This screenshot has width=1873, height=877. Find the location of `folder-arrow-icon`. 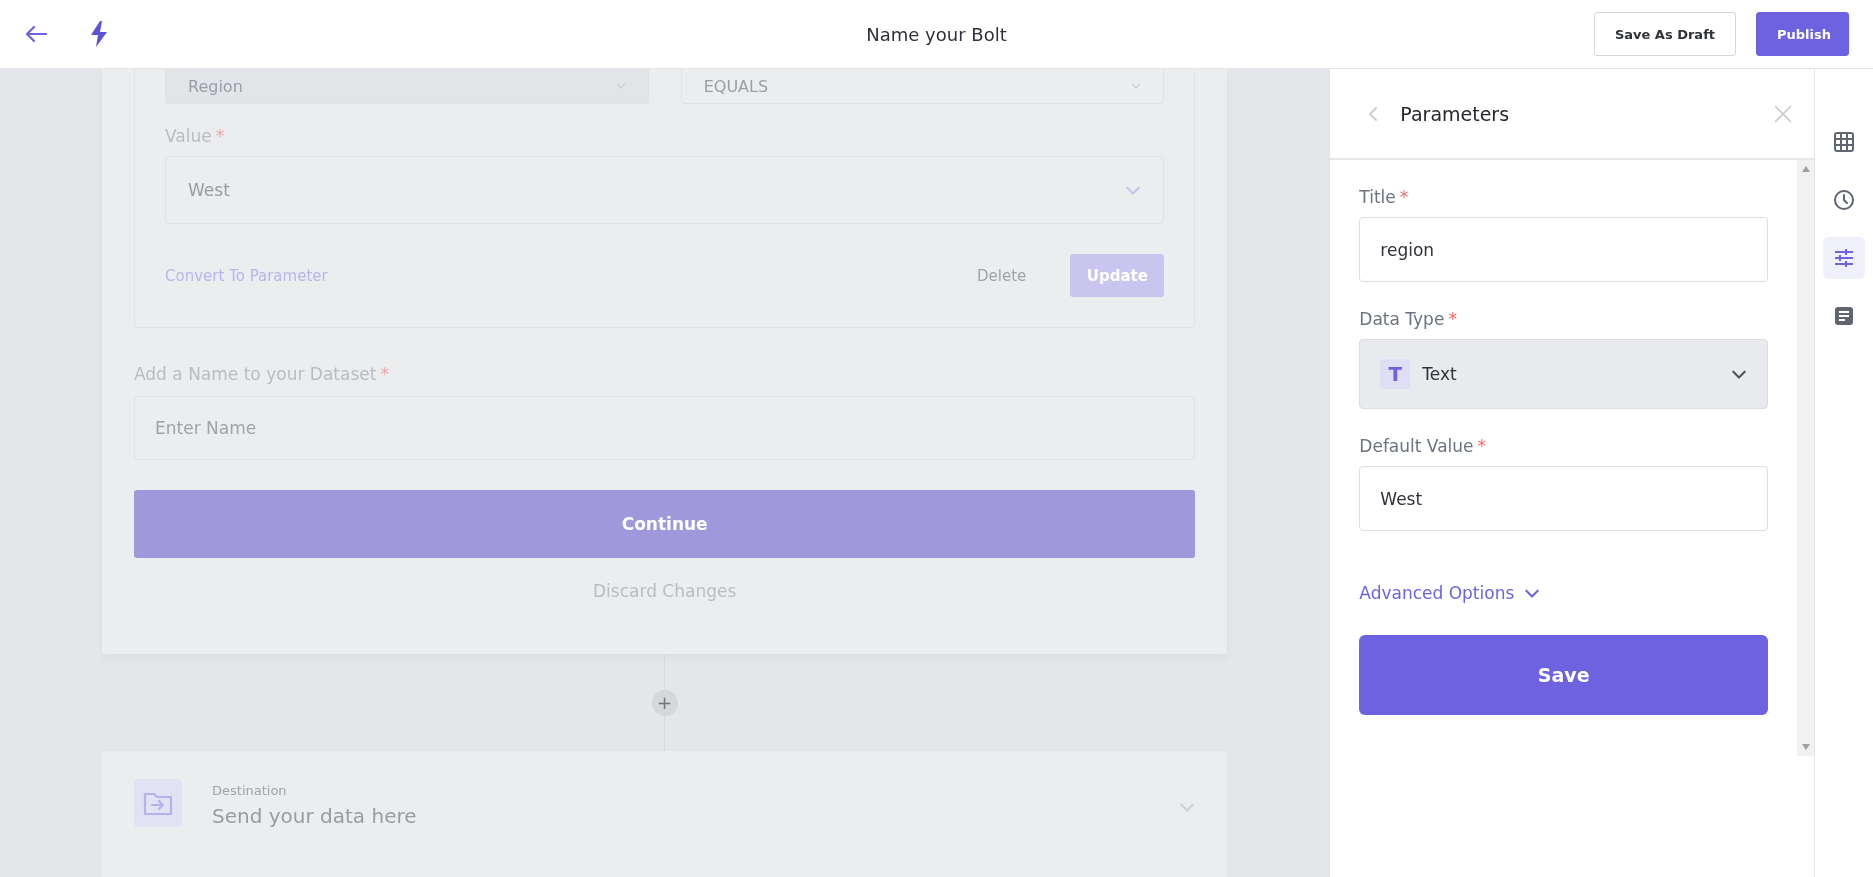

folder-arrow-icon is located at coordinates (158, 803).